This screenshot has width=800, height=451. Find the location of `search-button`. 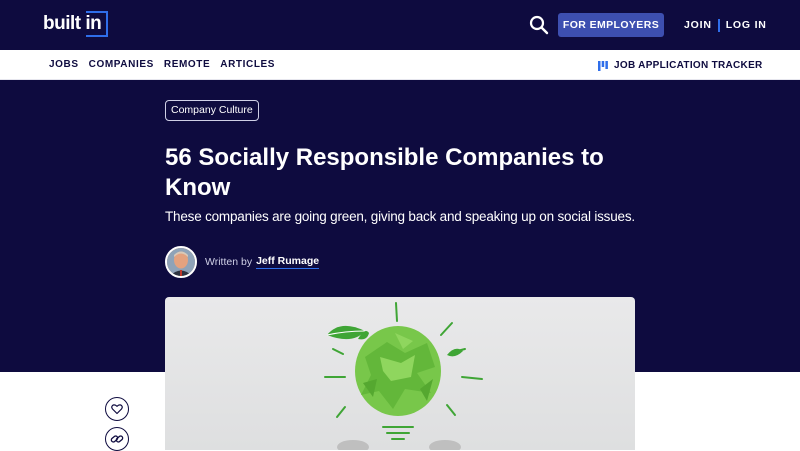

search-button is located at coordinates (539, 25).